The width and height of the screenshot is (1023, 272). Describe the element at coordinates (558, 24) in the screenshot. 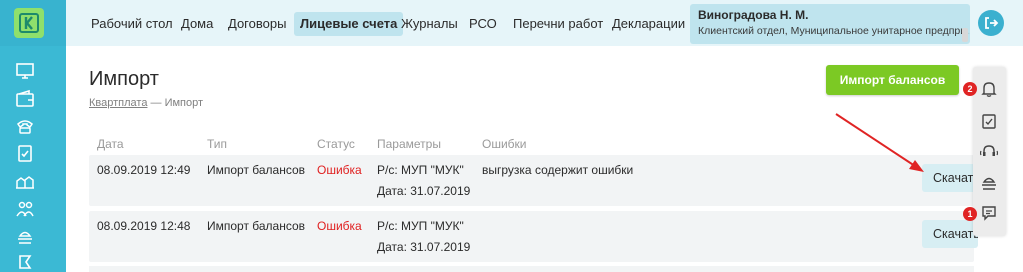

I see `nav-item-work-lists: Перечни работ` at that location.